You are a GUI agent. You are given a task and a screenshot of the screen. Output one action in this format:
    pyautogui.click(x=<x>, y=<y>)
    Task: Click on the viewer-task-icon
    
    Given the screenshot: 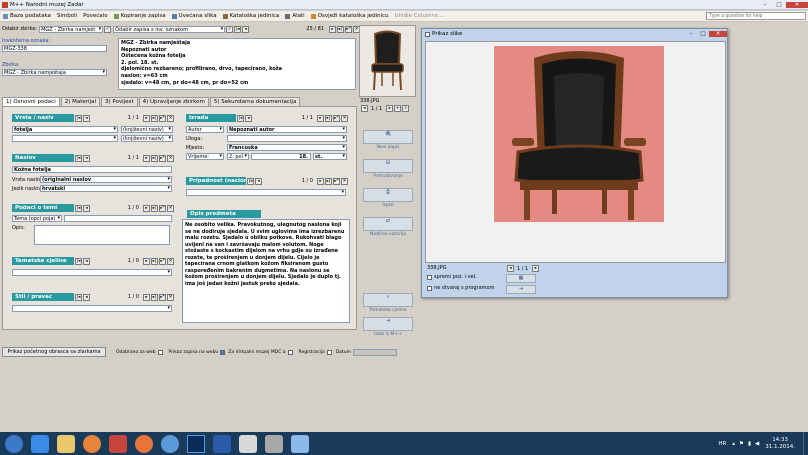 What is the action you would take?
    pyautogui.click(x=300, y=443)
    